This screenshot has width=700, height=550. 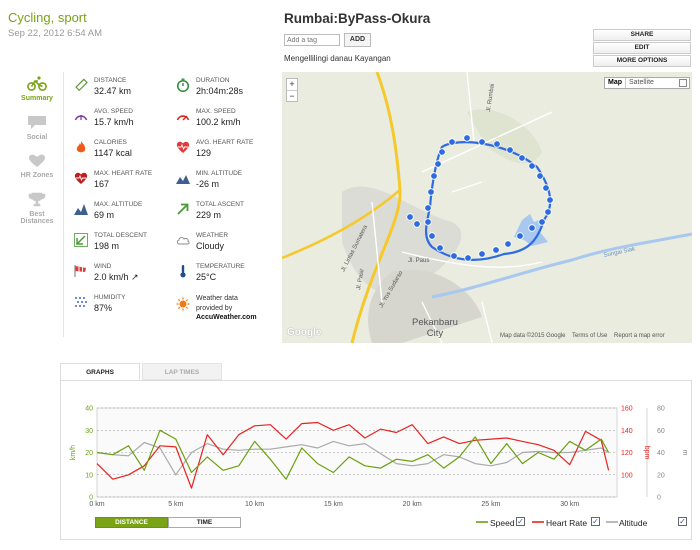 I want to click on tab-lap-times: LAP TIMES, so click(x=182, y=371).